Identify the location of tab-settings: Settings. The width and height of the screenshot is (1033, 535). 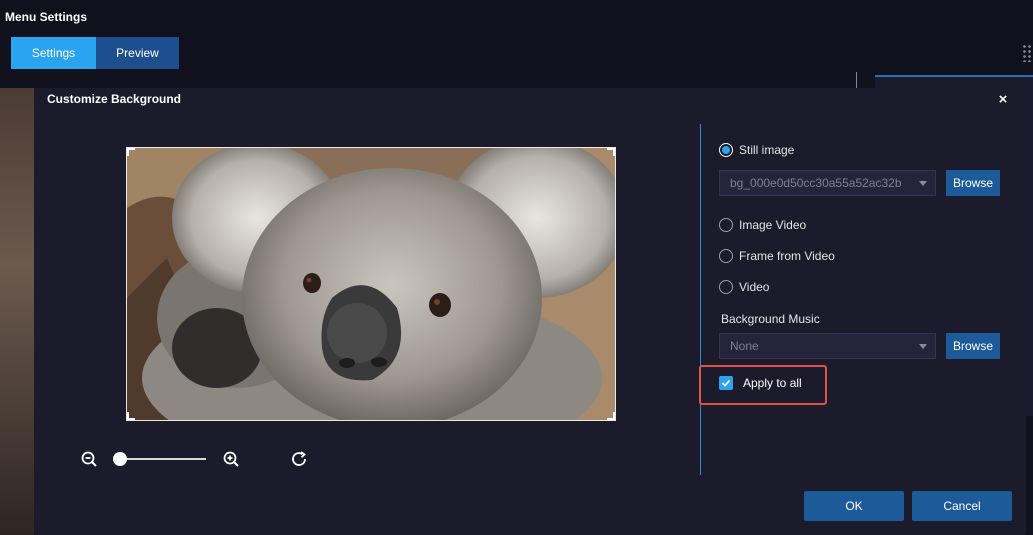
(53, 53).